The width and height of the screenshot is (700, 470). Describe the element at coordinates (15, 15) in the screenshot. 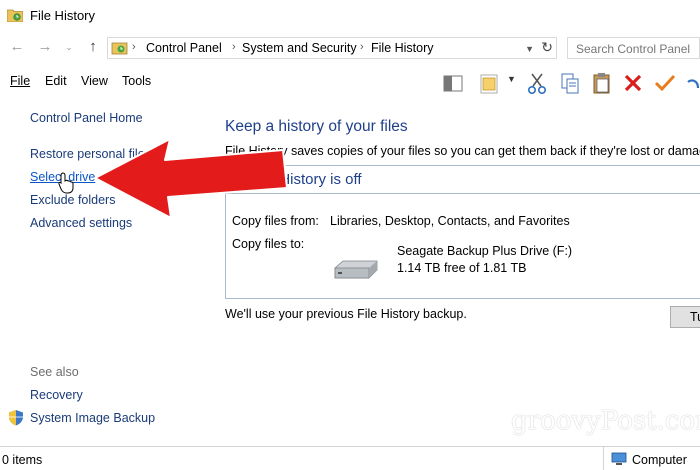

I see `file-history-app-icon` at that location.